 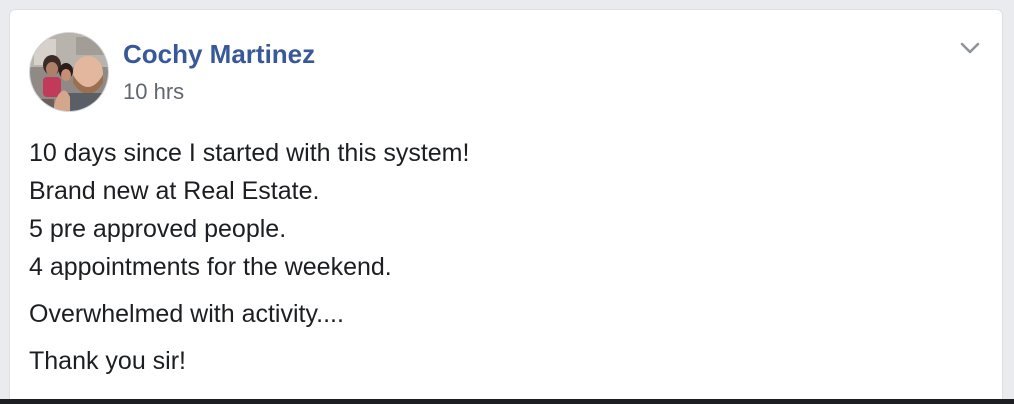 I want to click on author-avatar, so click(x=69, y=72).